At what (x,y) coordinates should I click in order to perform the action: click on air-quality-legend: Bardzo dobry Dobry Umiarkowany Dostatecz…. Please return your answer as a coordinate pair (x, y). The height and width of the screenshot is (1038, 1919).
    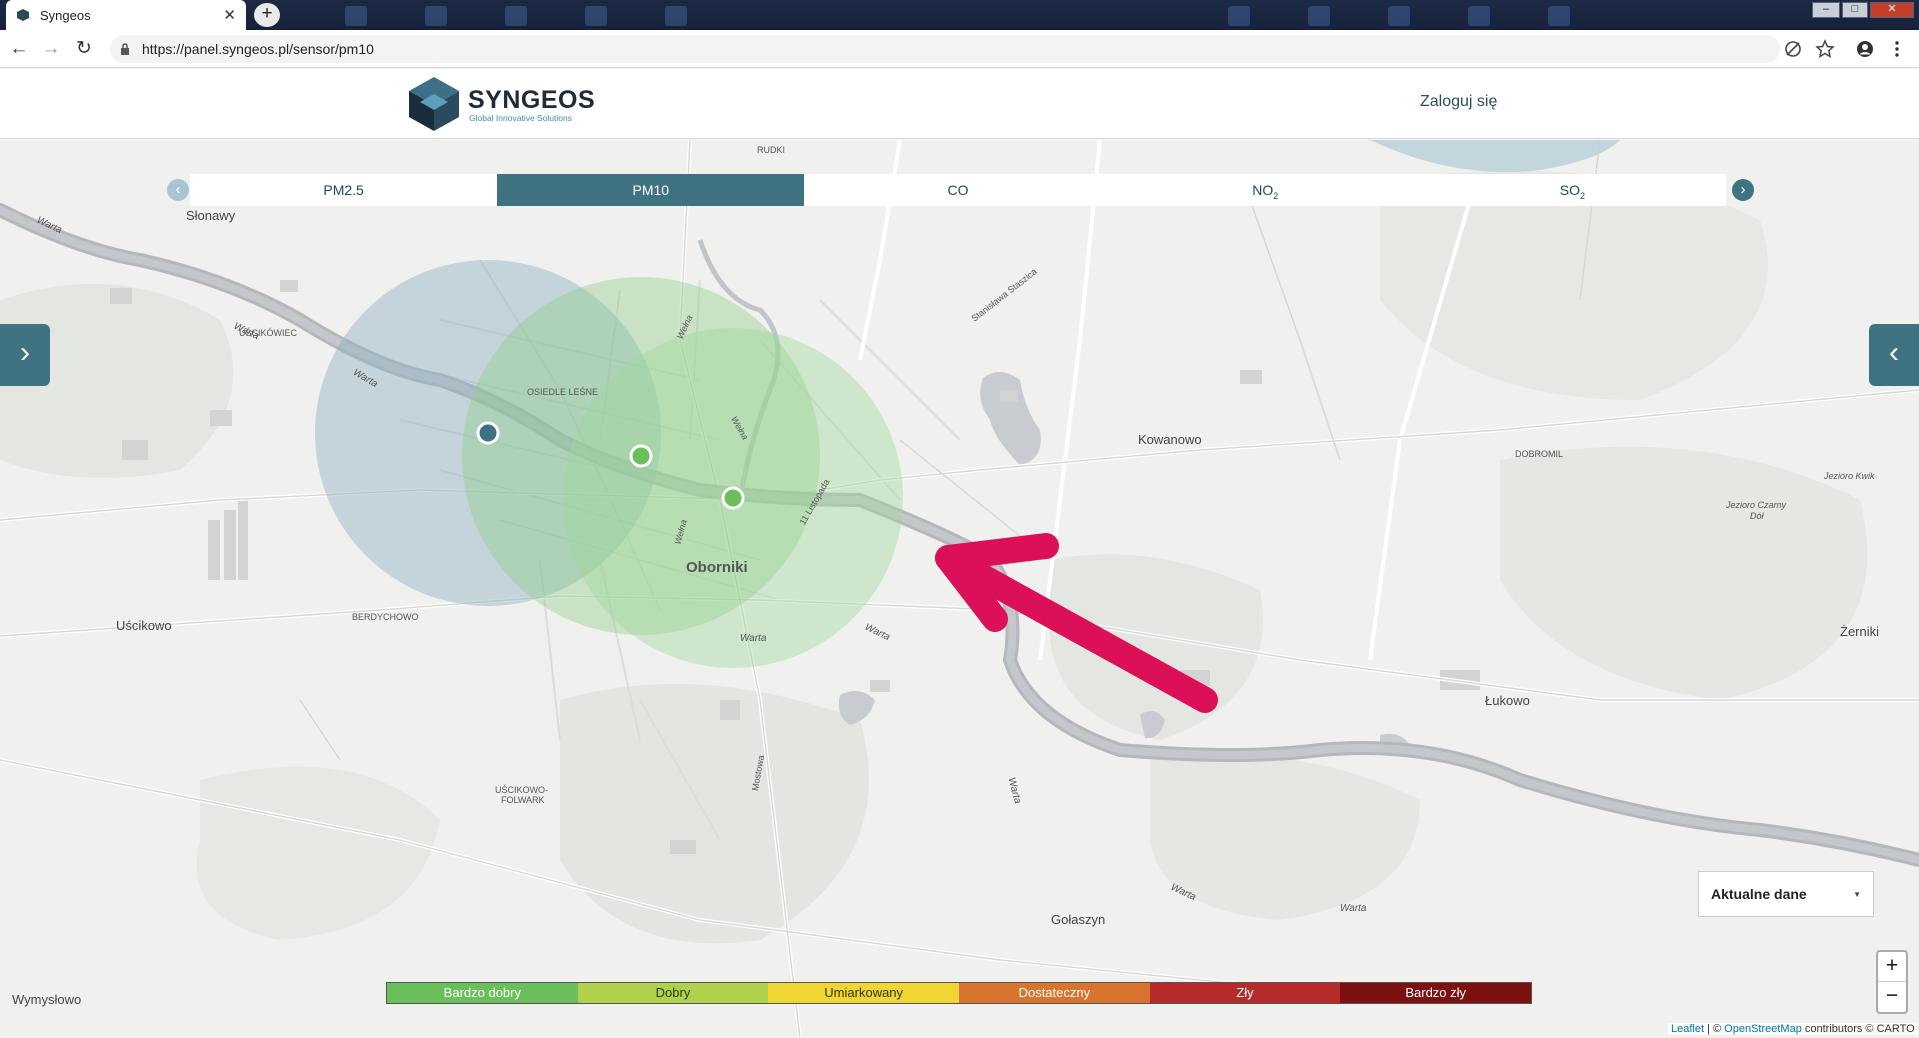
    Looking at the image, I should click on (959, 993).